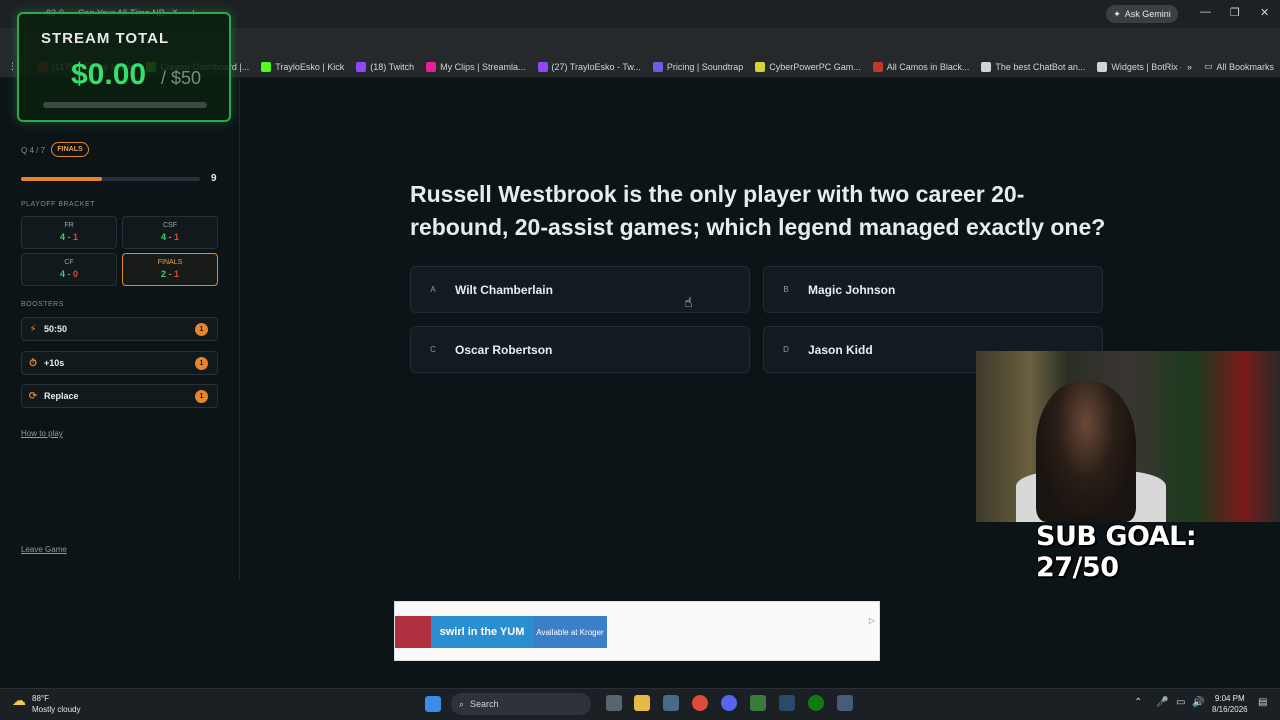 The width and height of the screenshot is (1280, 720). What do you see at coordinates (758, 703) in the screenshot?
I see `app-icon` at bounding box center [758, 703].